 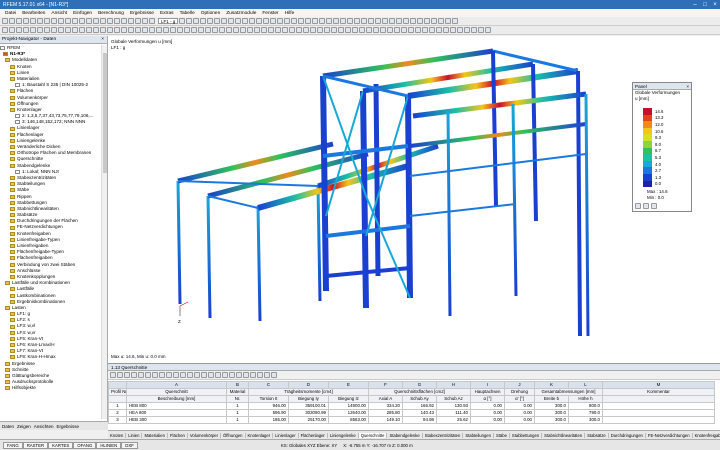 What do you see at coordinates (419, 406) in the screenshot?
I see `table-cell: 165.92` at bounding box center [419, 406].